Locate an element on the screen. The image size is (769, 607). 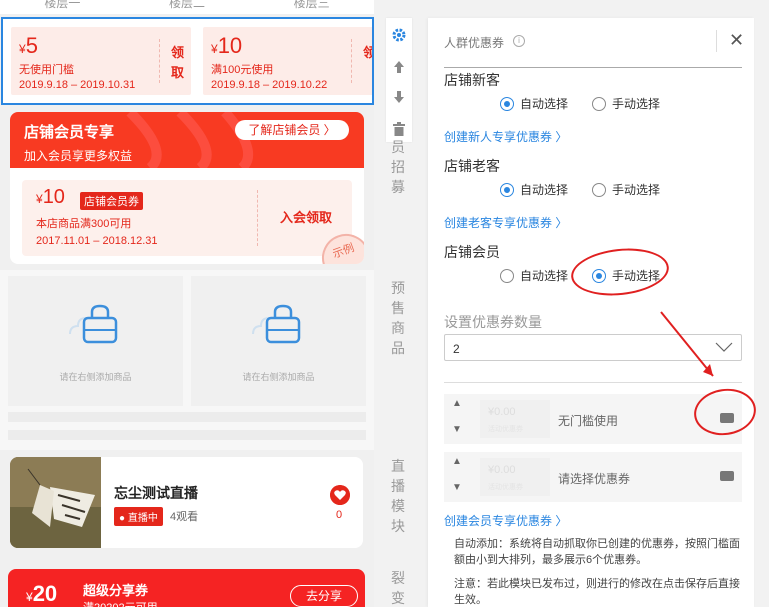
member-coupon-tag: 店铺会员券 is located at coordinates (111, 201).